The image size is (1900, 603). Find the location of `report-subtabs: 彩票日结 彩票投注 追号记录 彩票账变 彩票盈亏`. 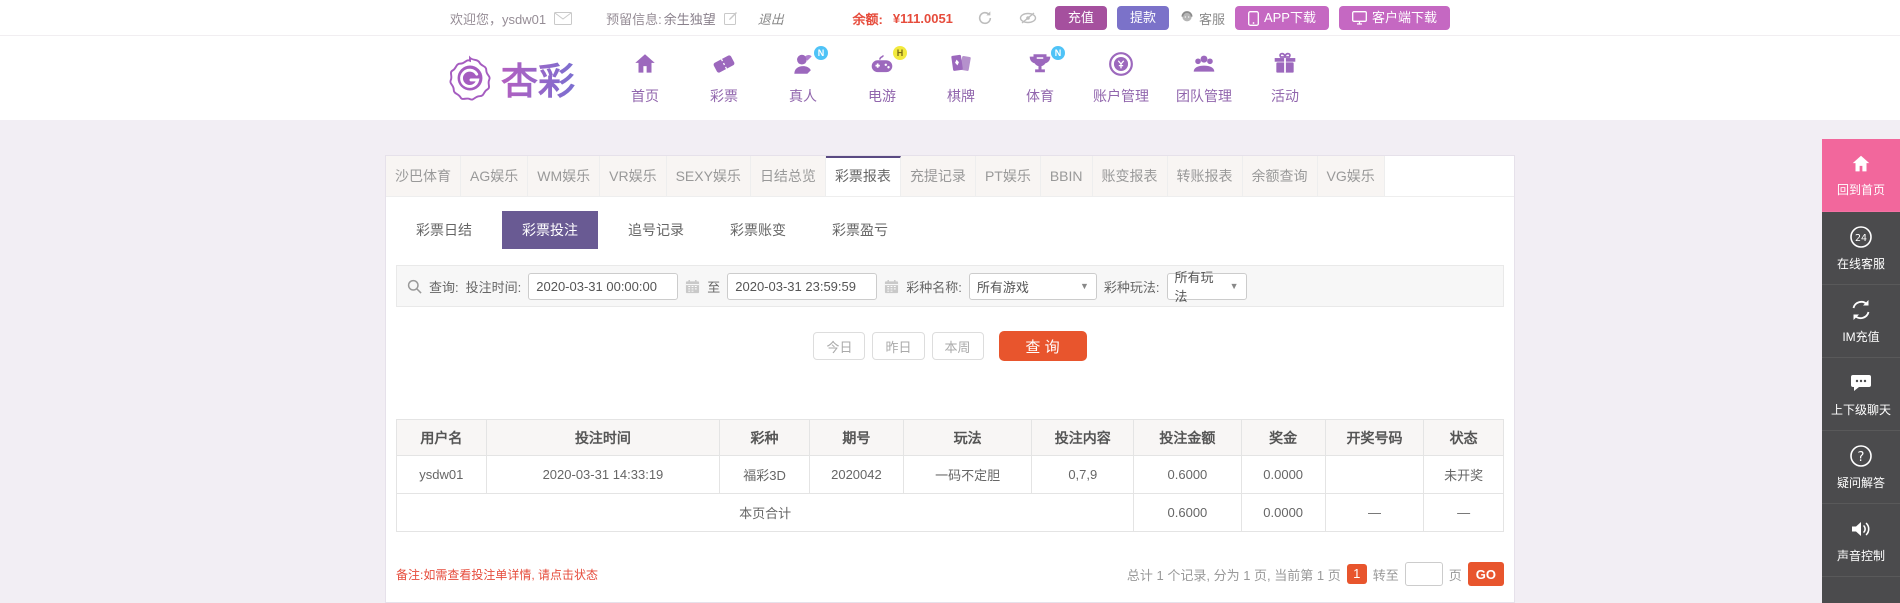

report-subtabs: 彩票日结 彩票投注 追号记录 彩票账变 彩票盈亏 is located at coordinates (950, 229).